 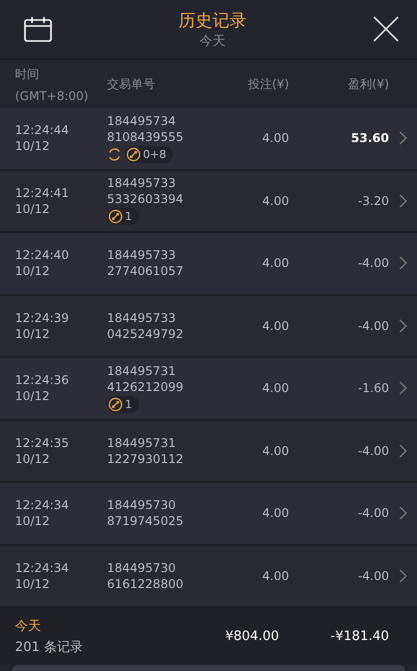 What do you see at coordinates (208, 200) in the screenshot?
I see `record-row: 12:24:41 10/12 184495733 5332603394 1 4.00 -3.20` at bounding box center [208, 200].